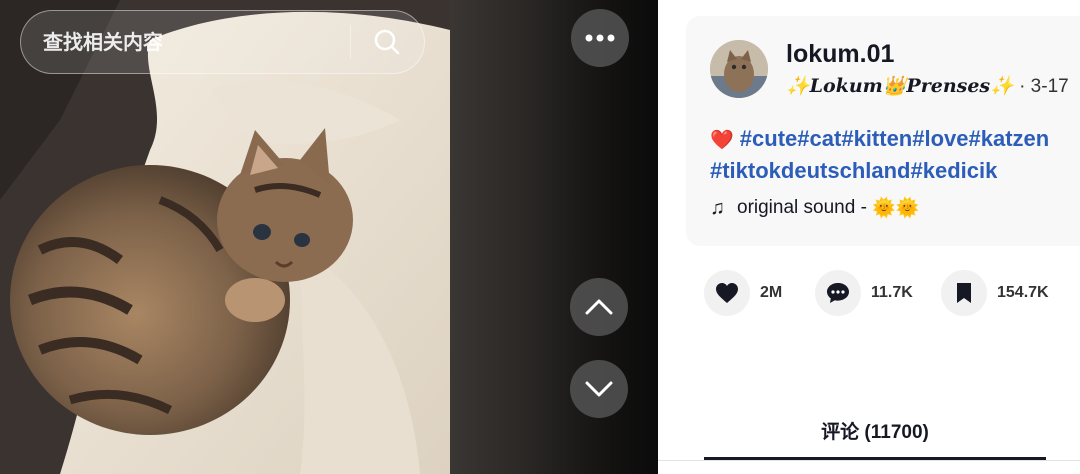 The width and height of the screenshot is (1080, 474). What do you see at coordinates (864, 293) in the screenshot?
I see `comment-button: 11.7K` at bounding box center [864, 293].